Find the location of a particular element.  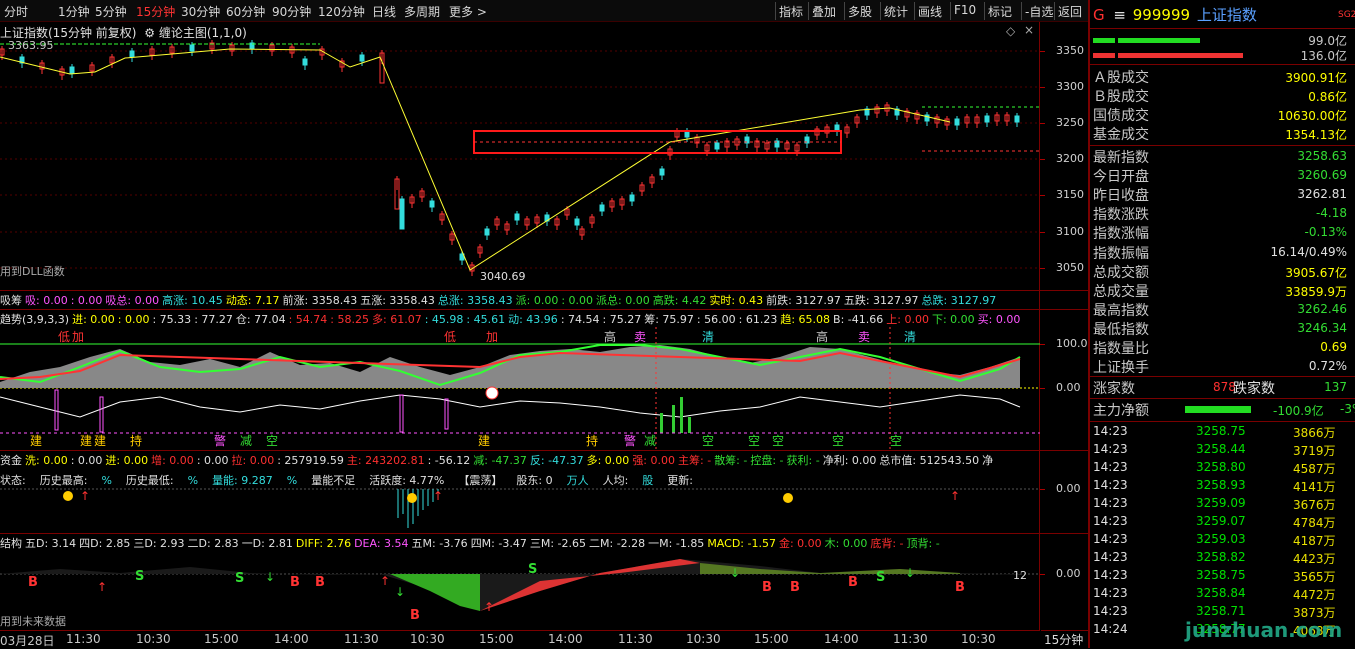

price-ytick: 3050 is located at coordinates (1062, 267).